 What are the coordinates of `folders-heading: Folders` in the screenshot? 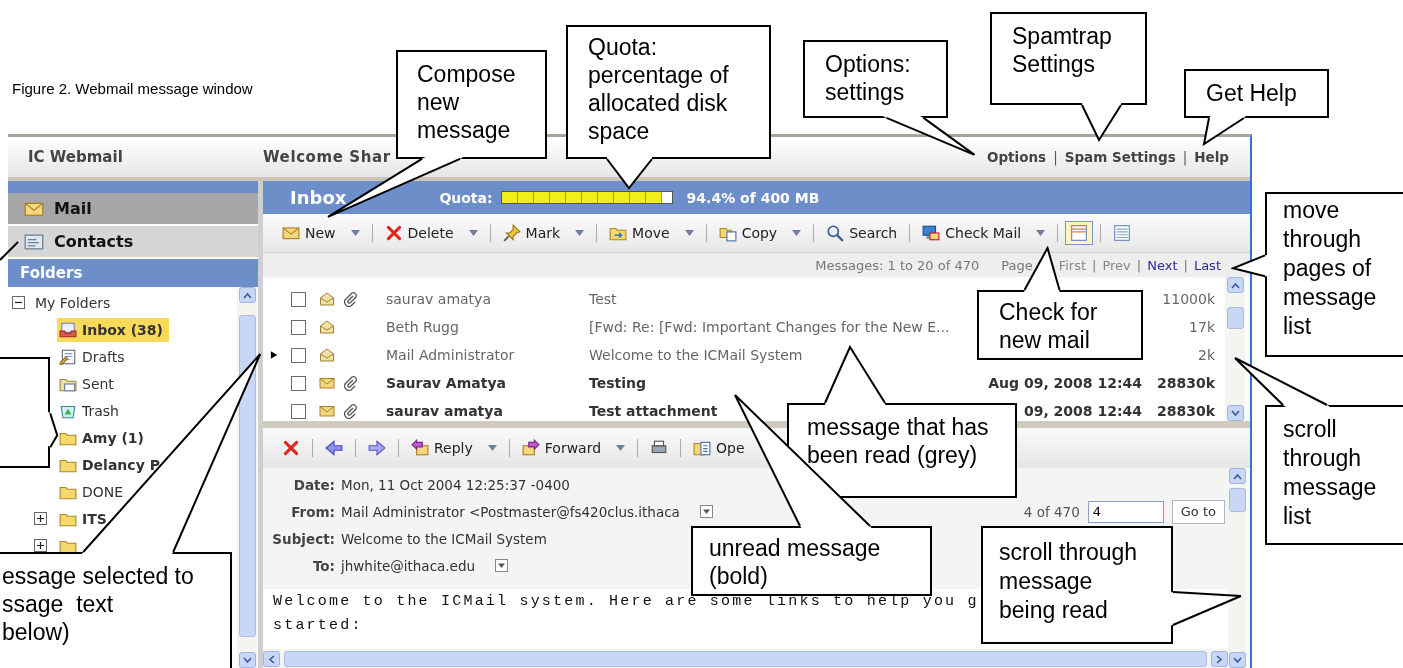 It's located at (133, 273).